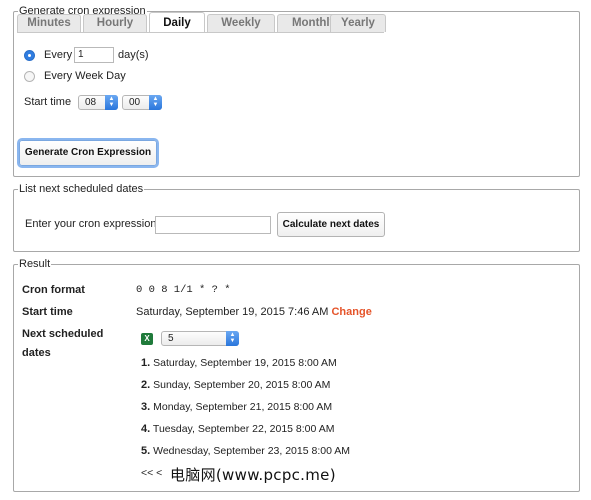  What do you see at coordinates (242, 385) in the screenshot?
I see `date-text: Sunday, September 20, 2015 8:00 AM` at bounding box center [242, 385].